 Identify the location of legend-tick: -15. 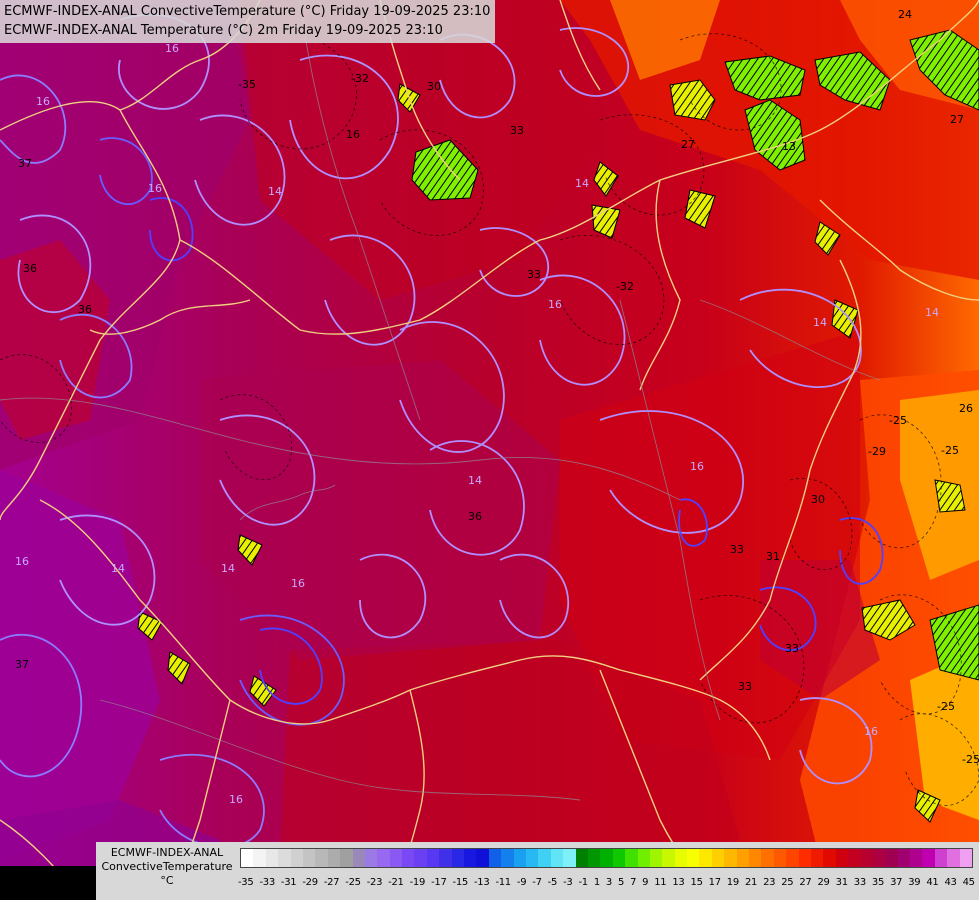
(460, 882).